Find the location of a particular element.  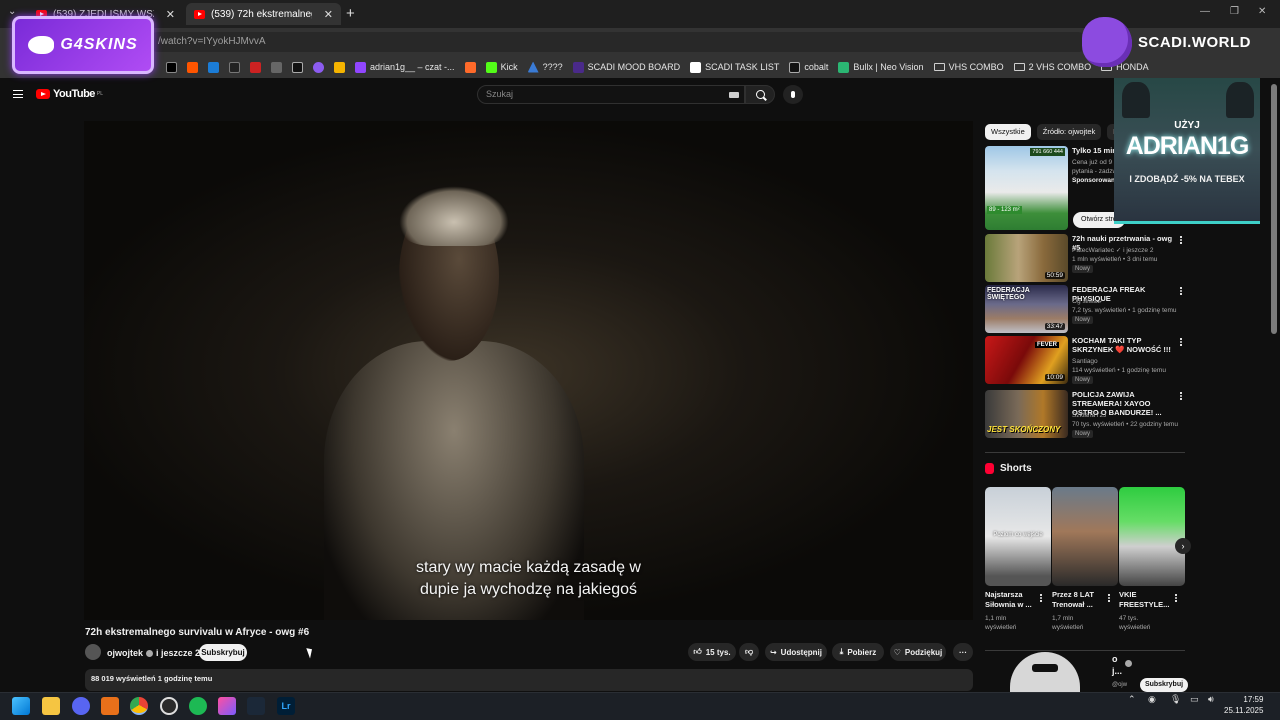

bookmark-folder-vhs: VHS COMBO is located at coordinates (968, 67).